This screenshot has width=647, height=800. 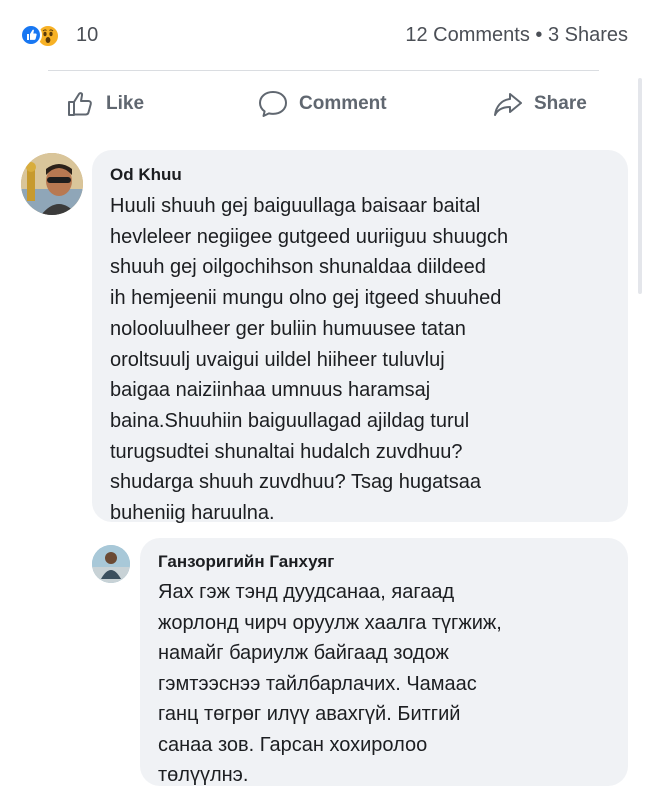 I want to click on comment-author: Od Khuu, so click(x=146, y=175).